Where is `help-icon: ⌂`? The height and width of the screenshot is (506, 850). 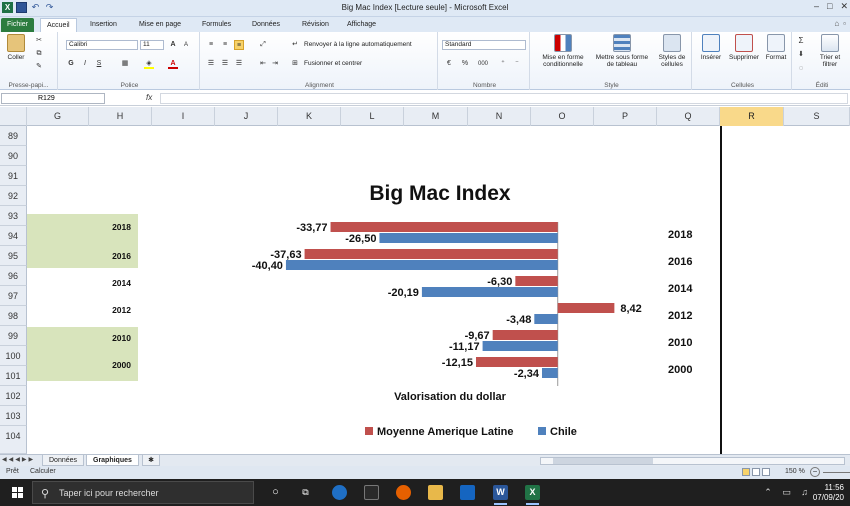
help-icon: ⌂ is located at coordinates (836, 23).